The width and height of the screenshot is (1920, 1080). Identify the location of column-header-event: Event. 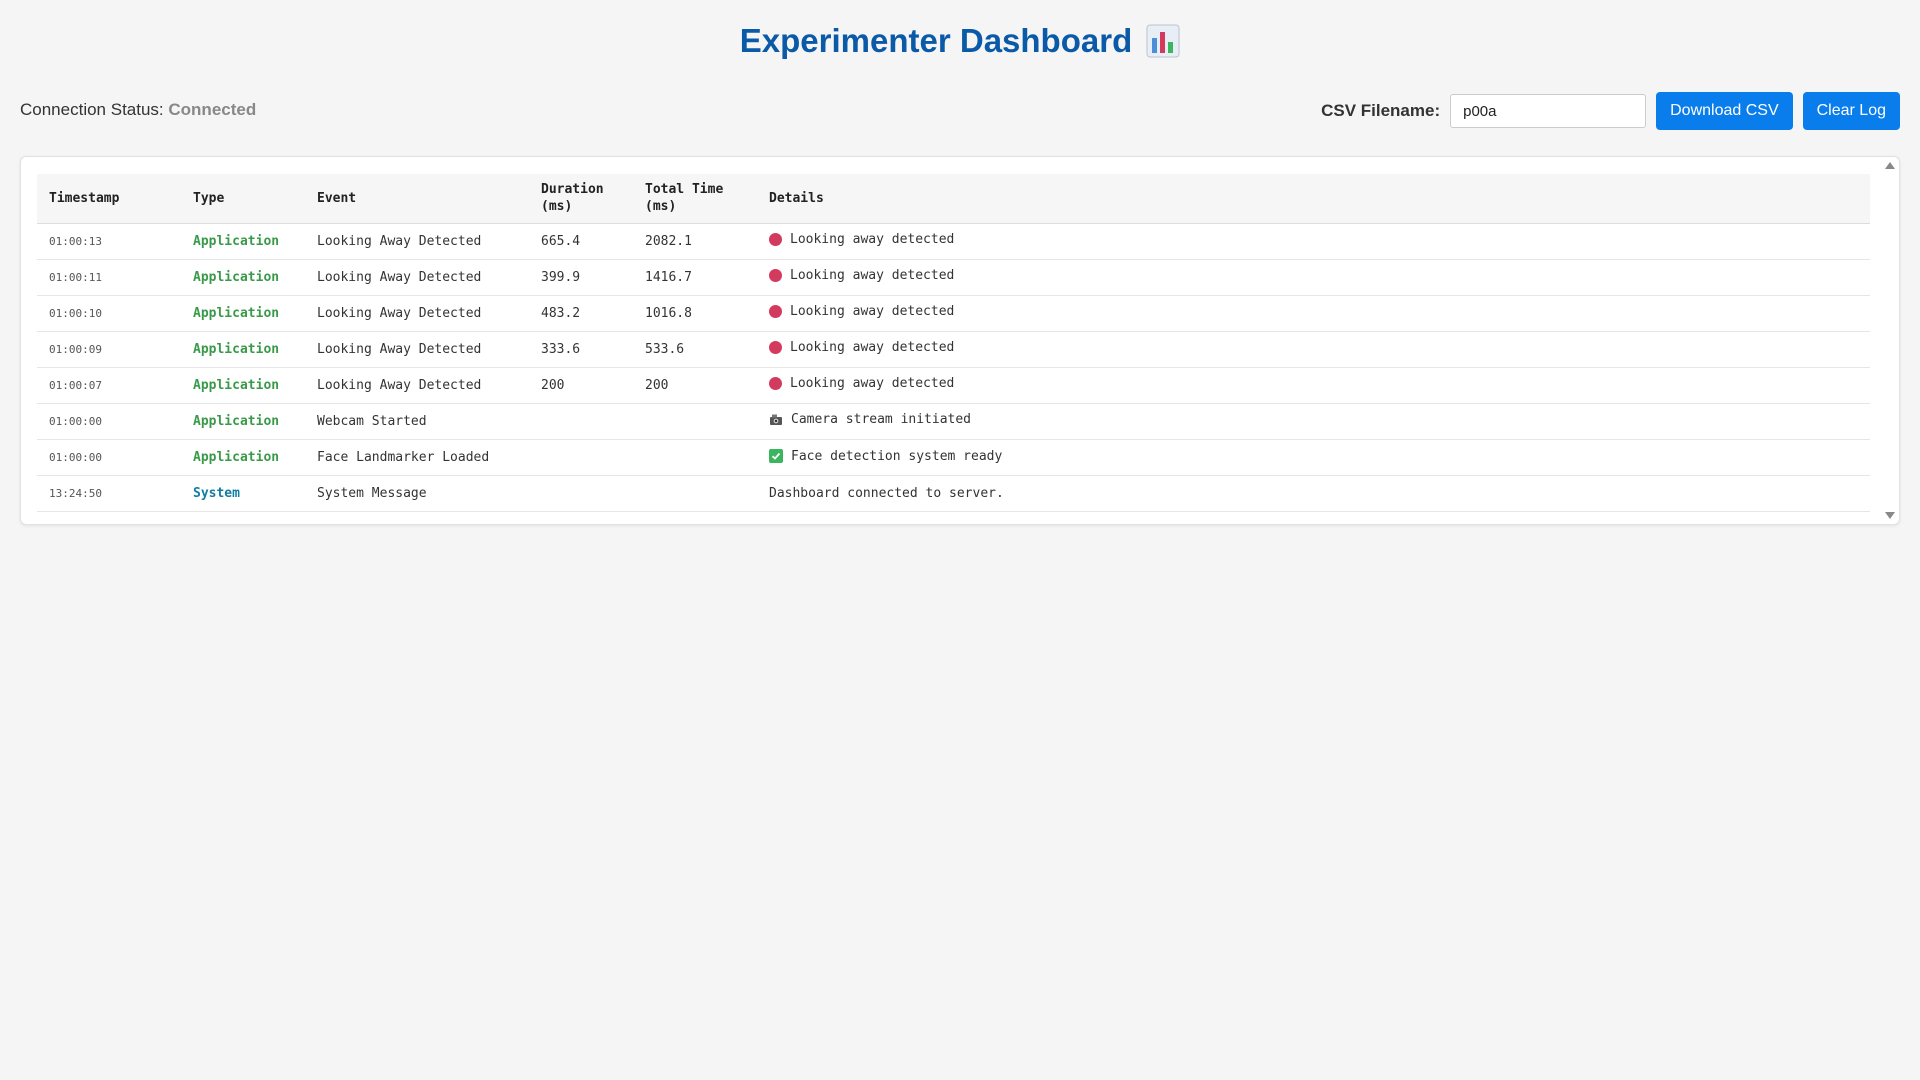
(417, 199).